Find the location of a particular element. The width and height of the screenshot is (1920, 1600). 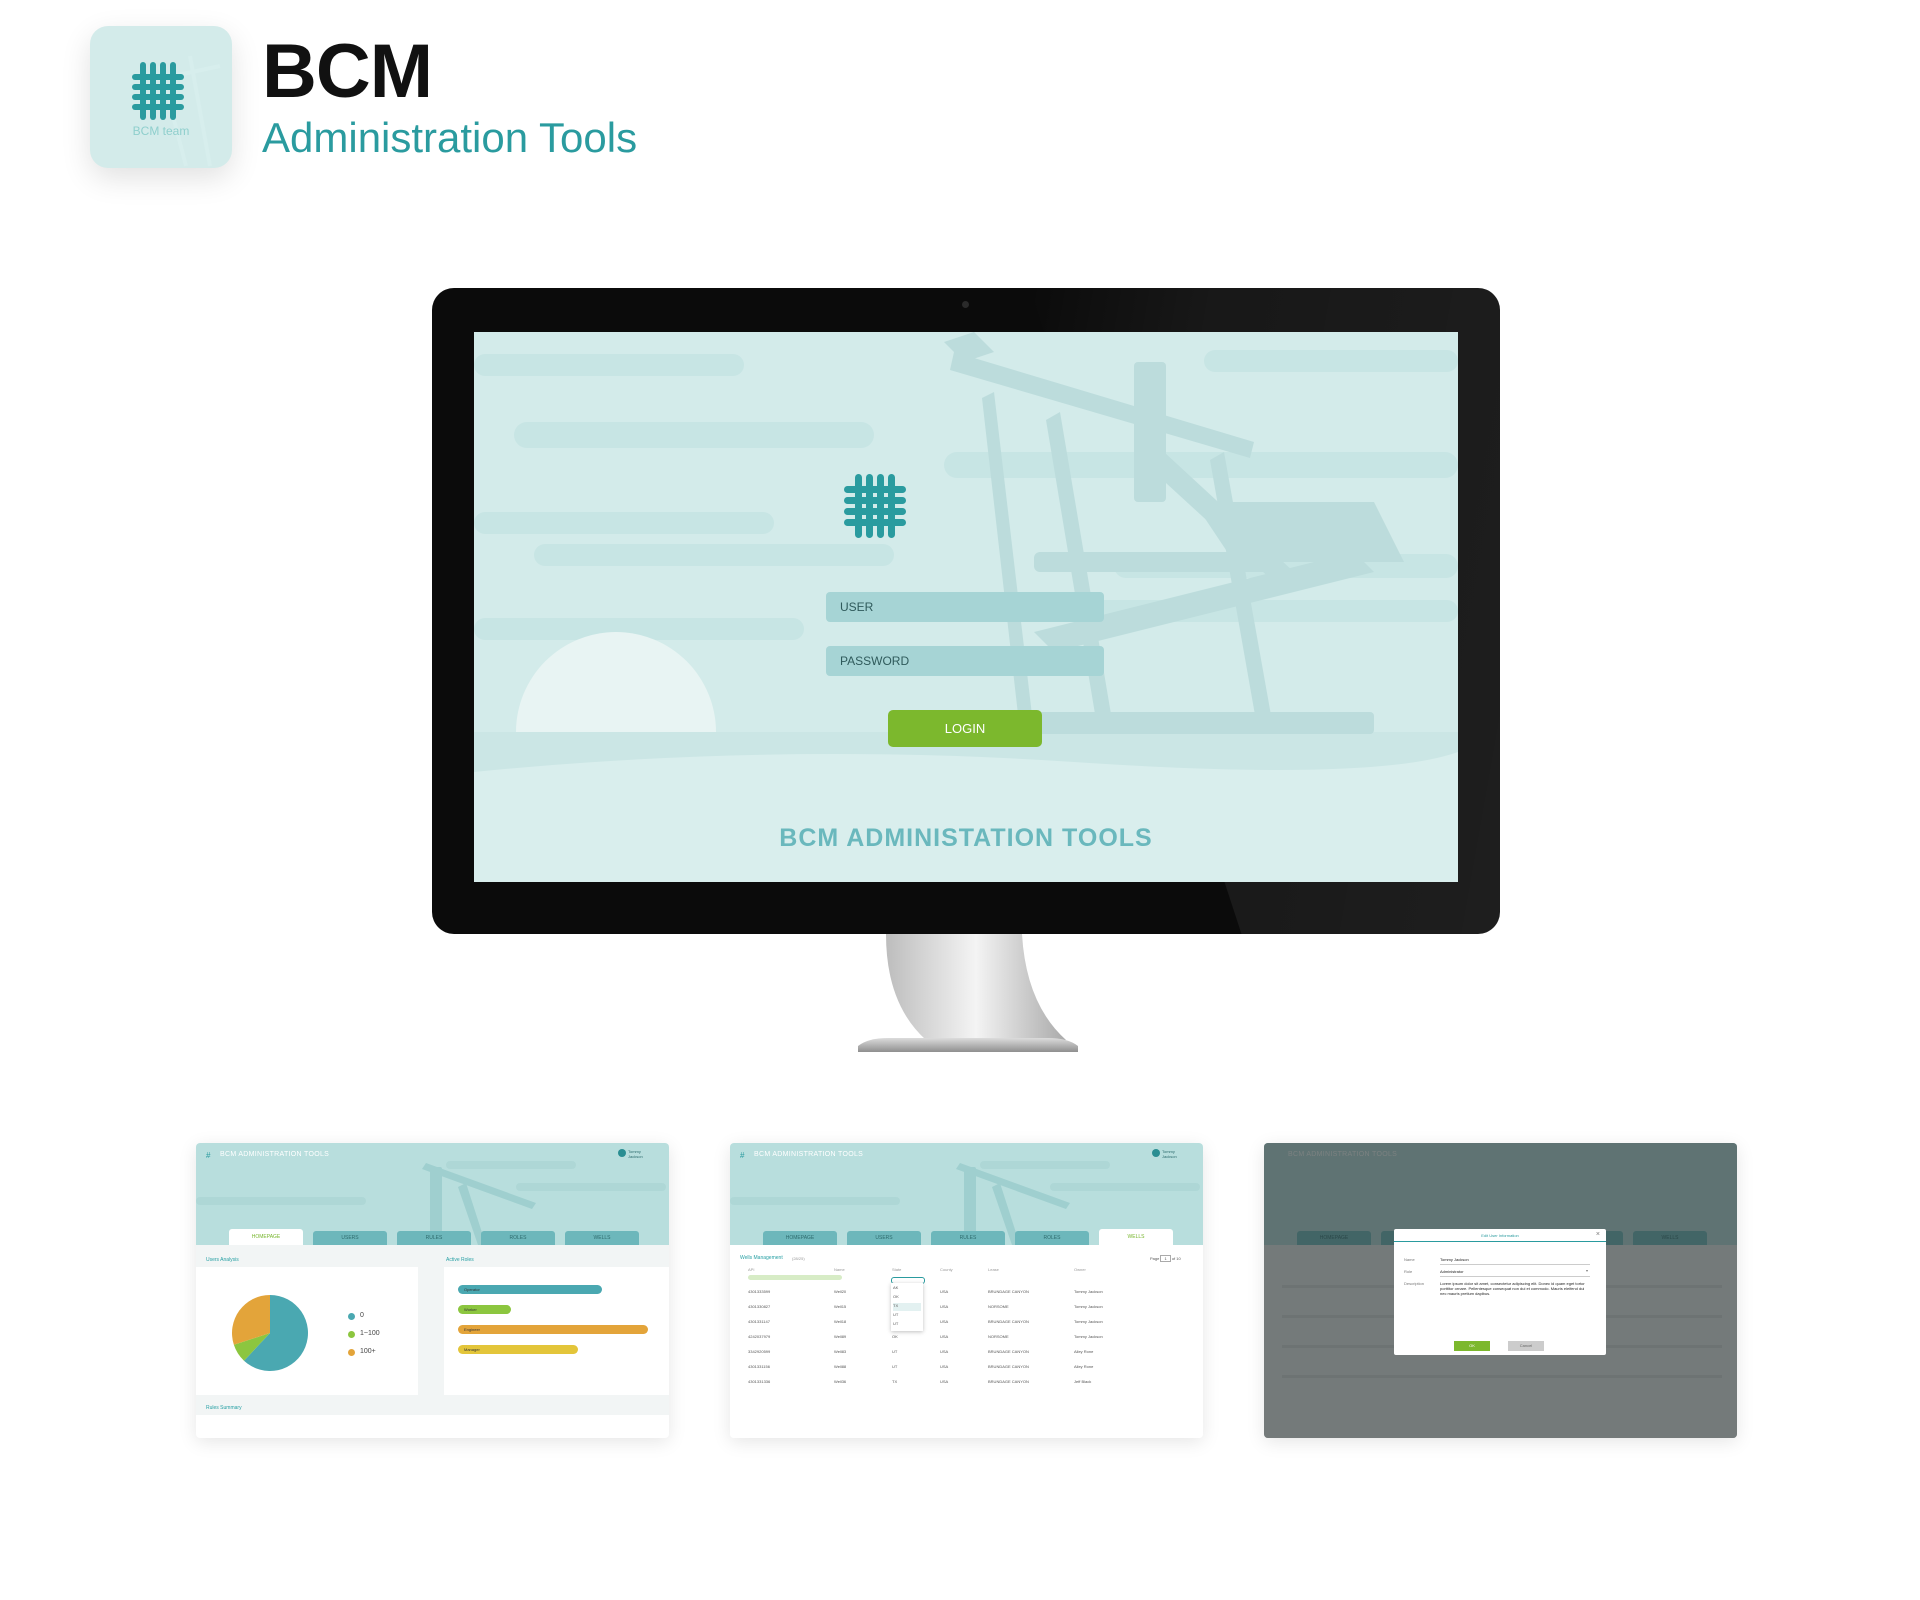

table-row: 4301330827 Well15 USA NORSOME Tommy Jackson is located at coordinates (968, 1310).